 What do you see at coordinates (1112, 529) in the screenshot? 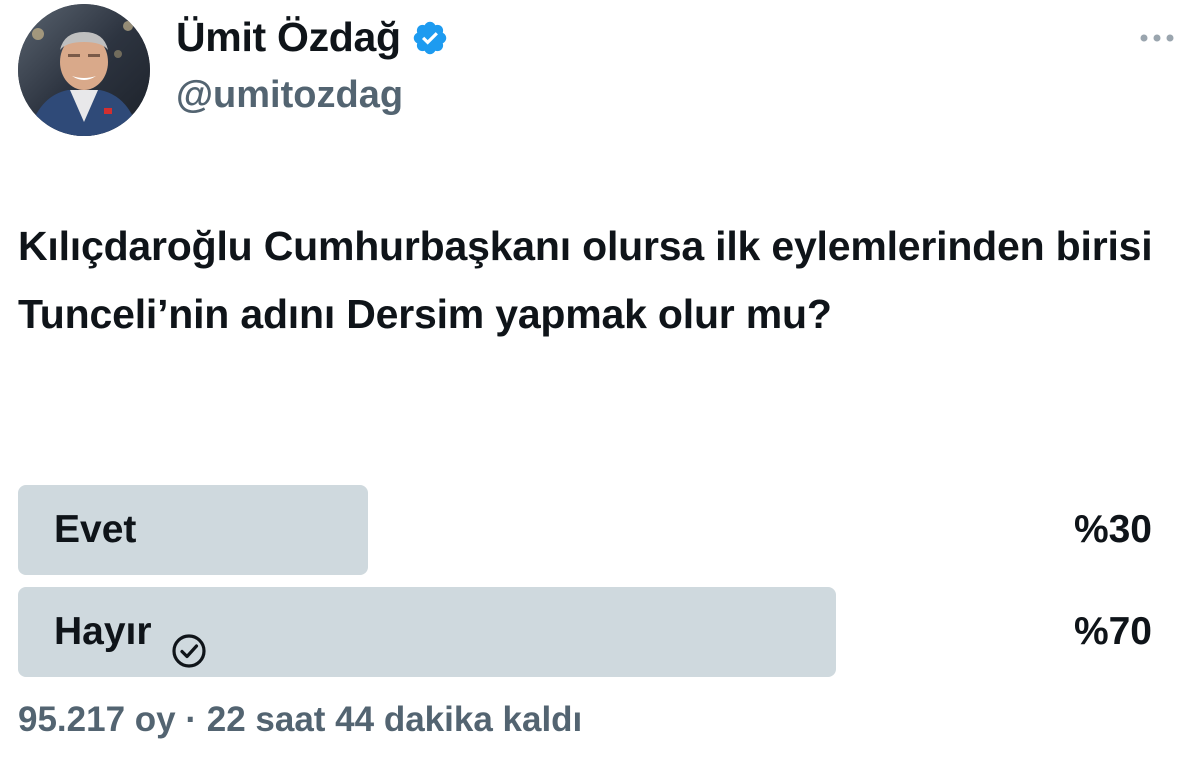
I see `poll-option-percent: %30` at bounding box center [1112, 529].